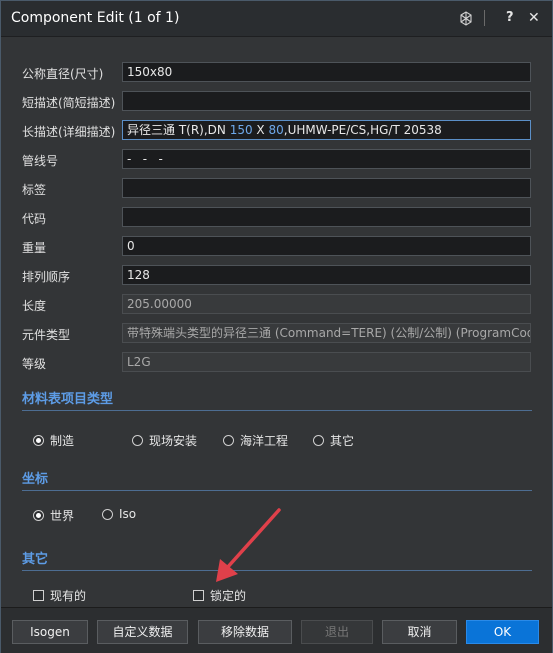 The width and height of the screenshot is (553, 653). I want to click on long-desc-part-3: ,UHMW-PE/CS,HG/T 20538, so click(362, 130).